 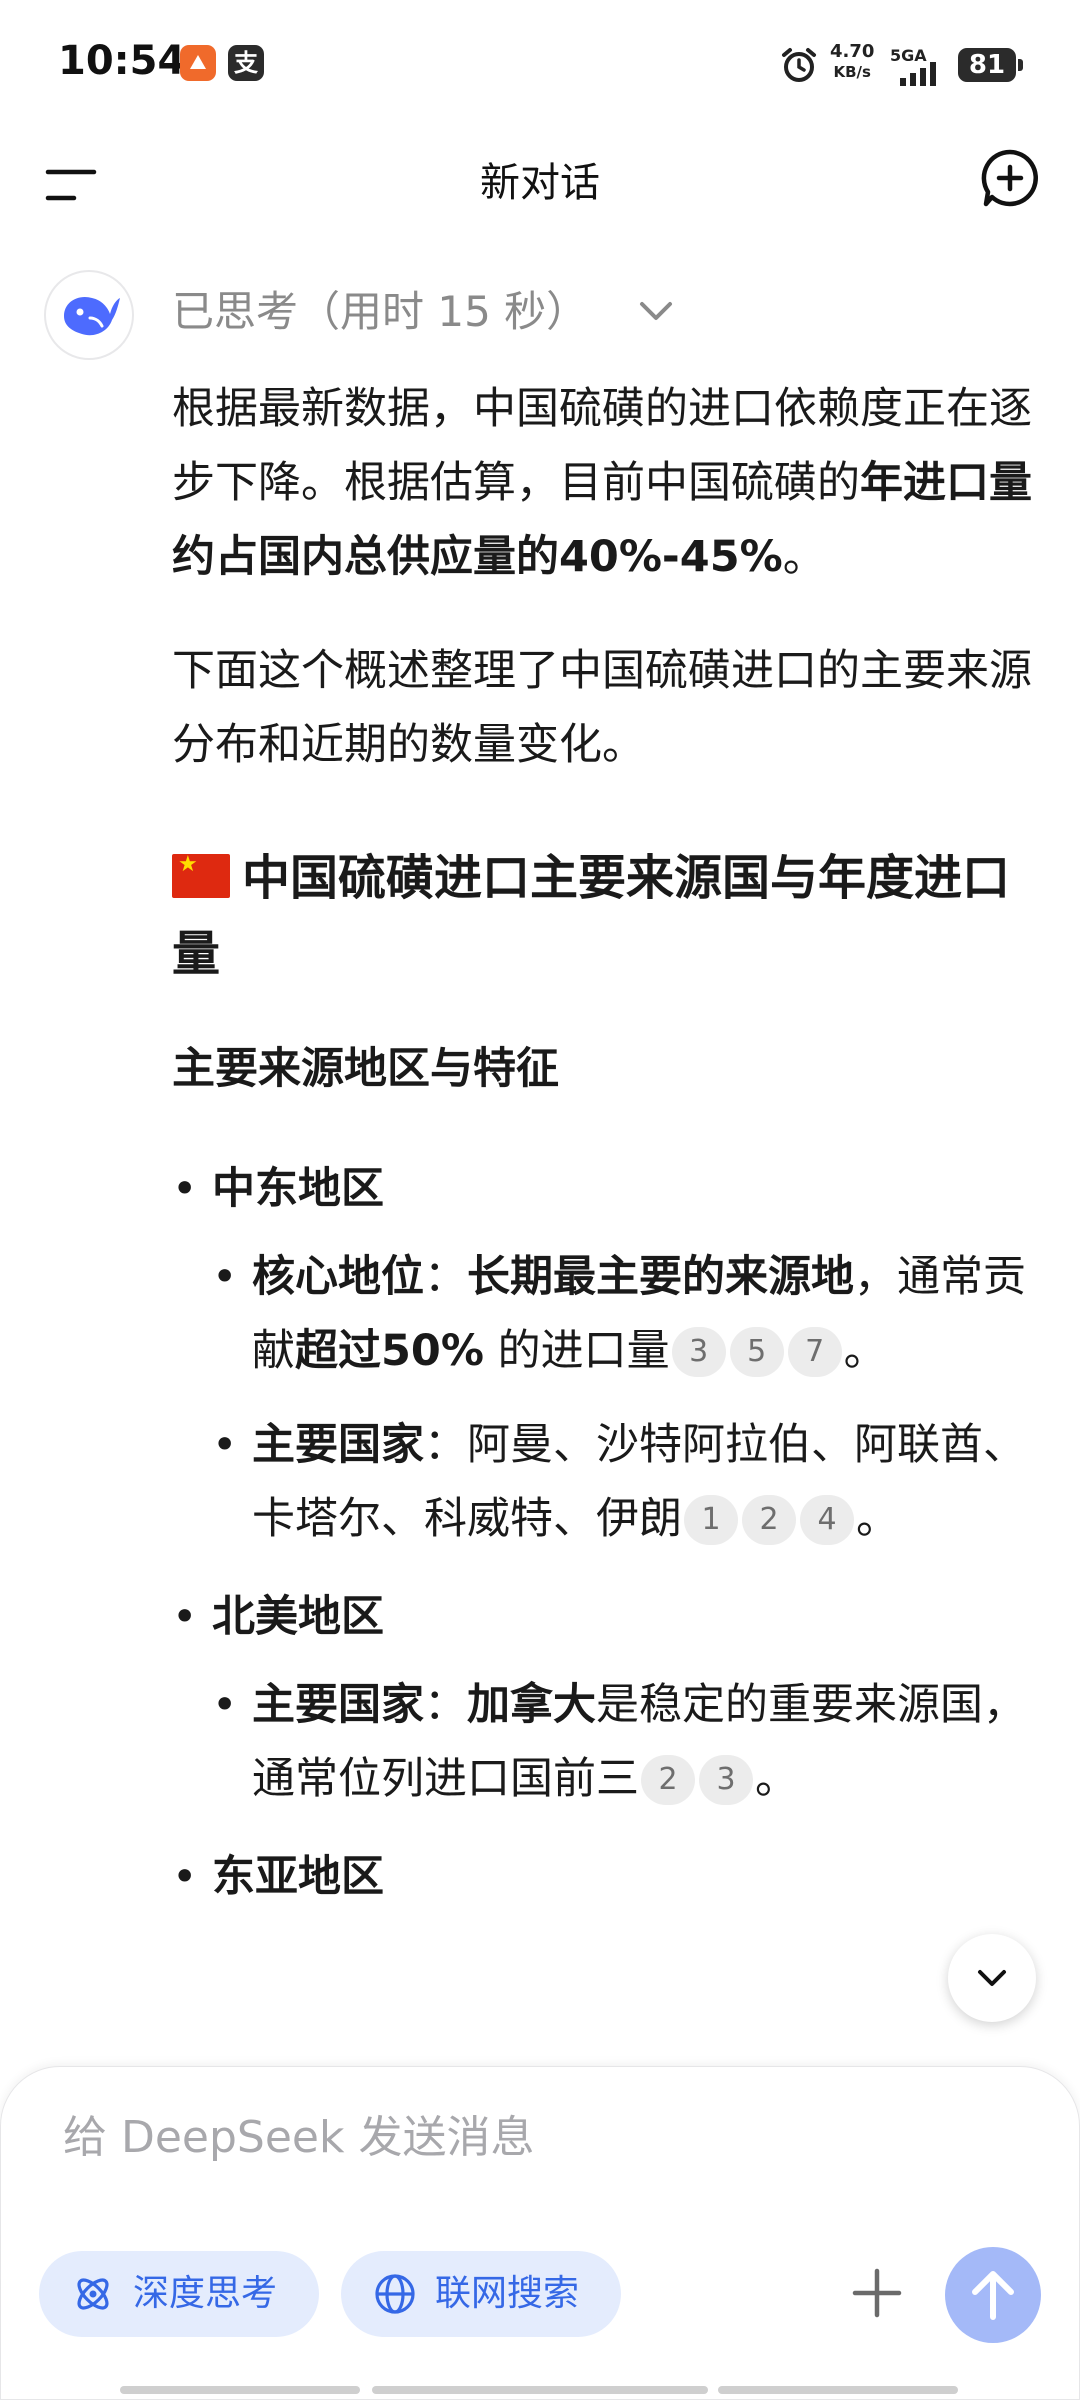 What do you see at coordinates (918, 74) in the screenshot?
I see `signal-bars-icon` at bounding box center [918, 74].